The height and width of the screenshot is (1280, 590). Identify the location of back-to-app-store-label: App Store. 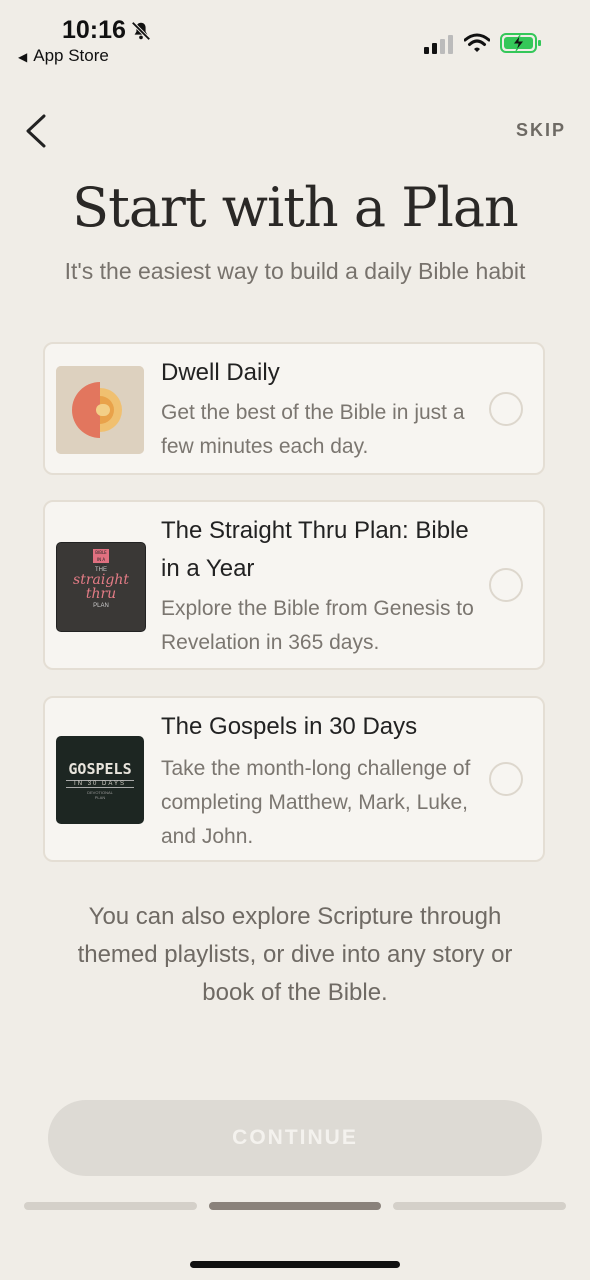
(71, 55).